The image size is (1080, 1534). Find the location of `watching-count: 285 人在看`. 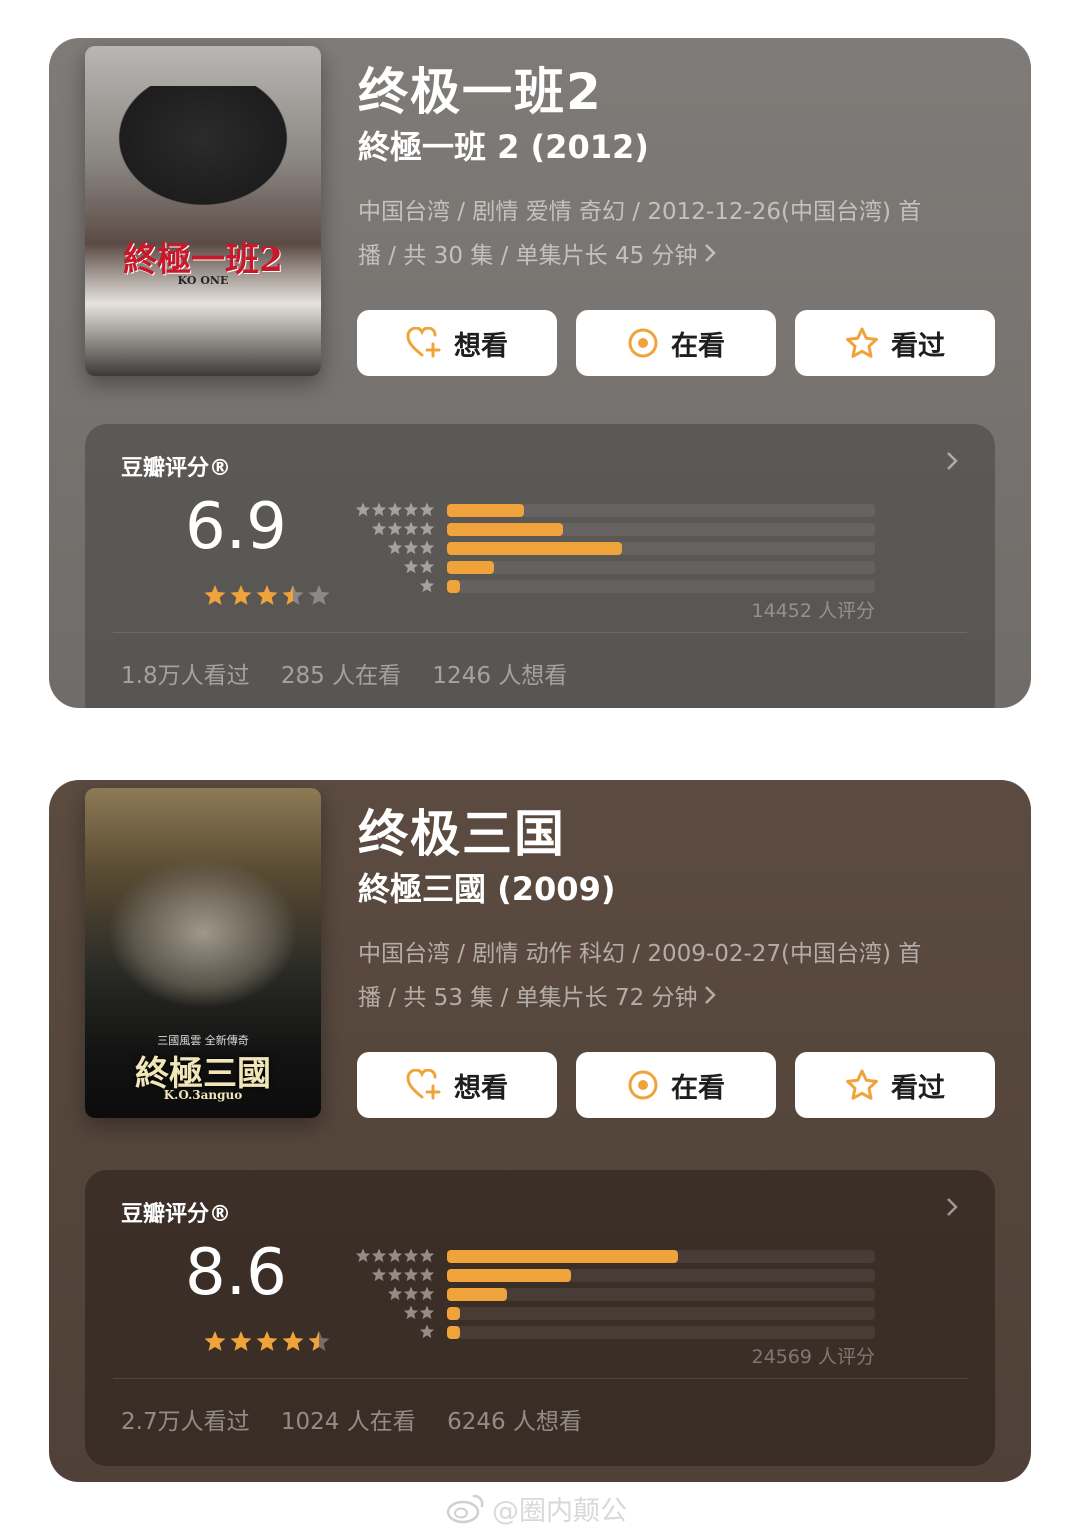

watching-count: 285 人在看 is located at coordinates (341, 676).